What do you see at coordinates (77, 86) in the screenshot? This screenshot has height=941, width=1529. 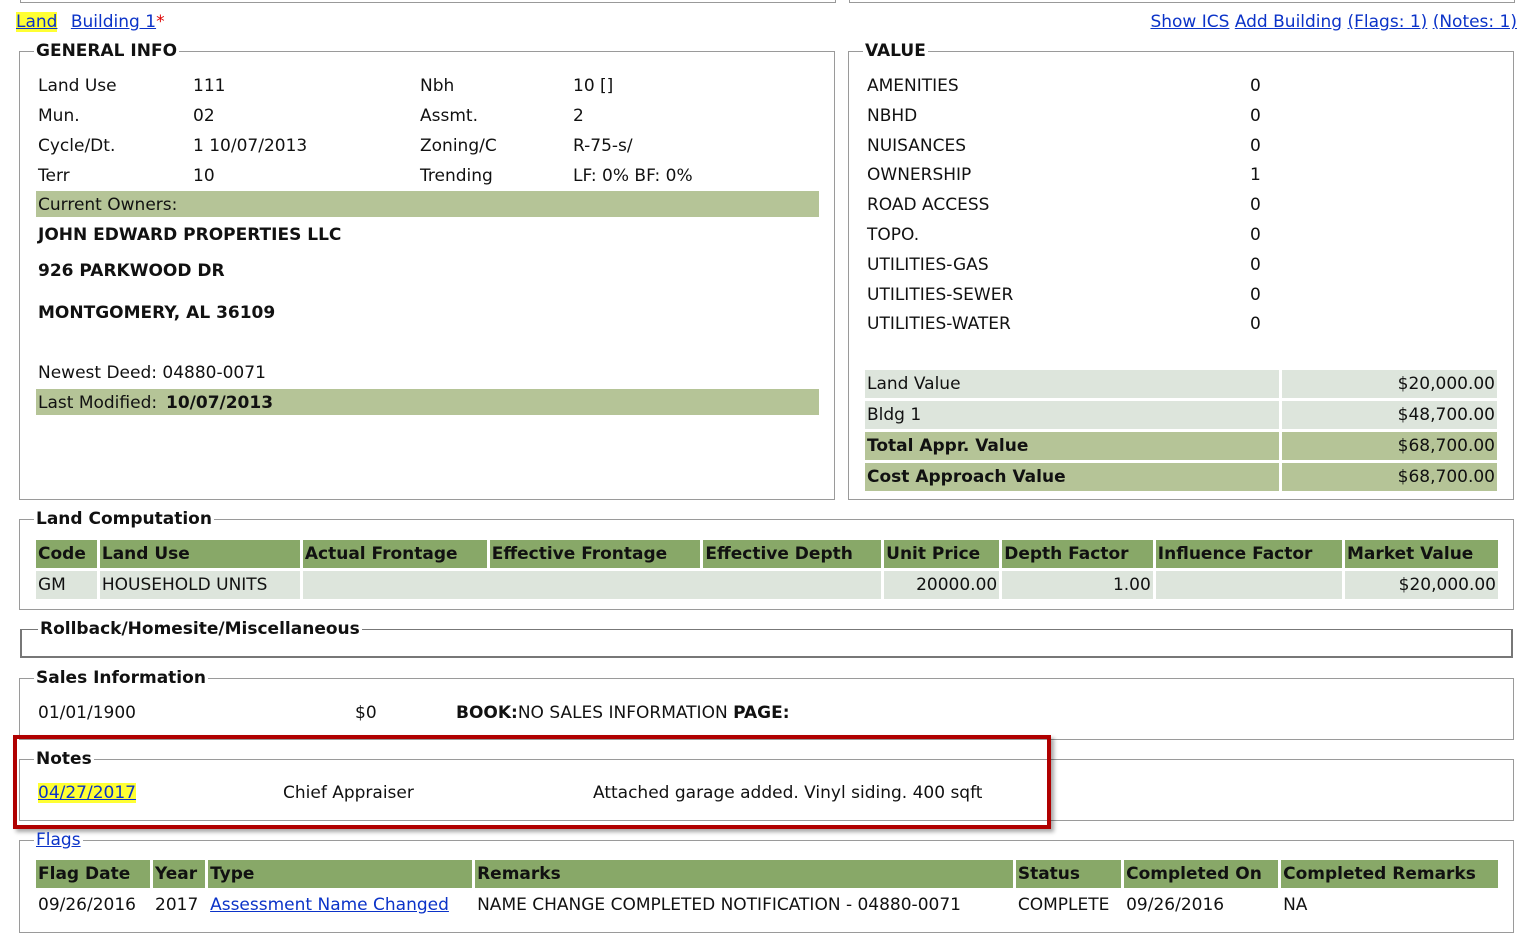 I see `land-use-label: Land Use` at bounding box center [77, 86].